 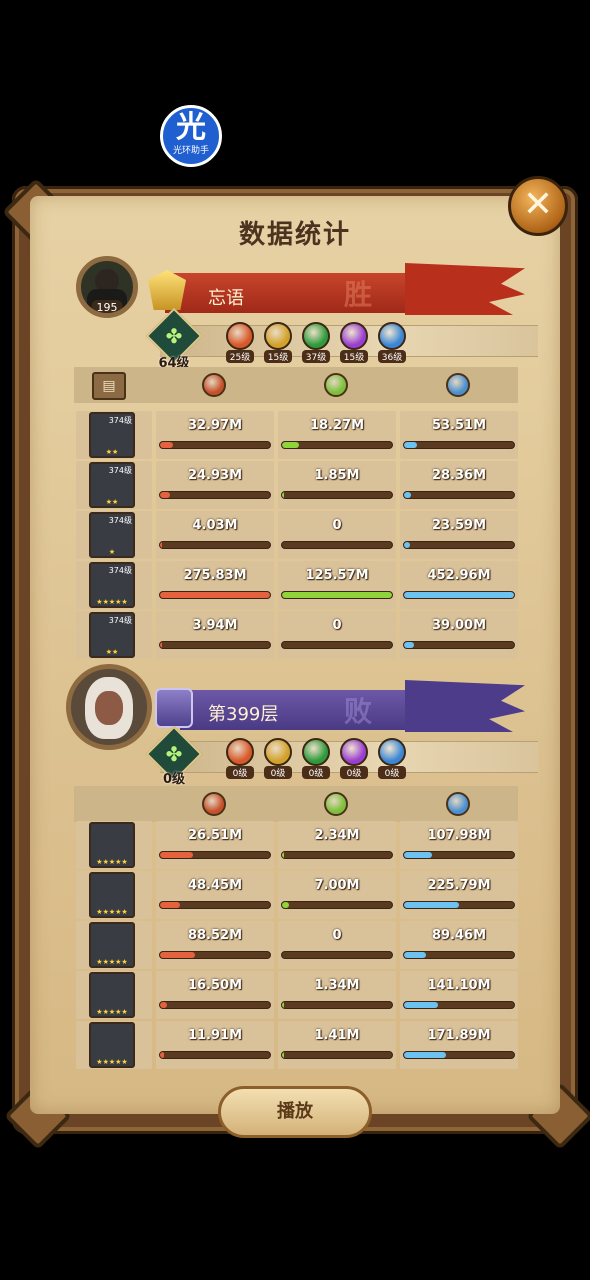 What do you see at coordinates (112, 535) in the screenshot?
I see `hero-portrait: 374级 ★` at bounding box center [112, 535].